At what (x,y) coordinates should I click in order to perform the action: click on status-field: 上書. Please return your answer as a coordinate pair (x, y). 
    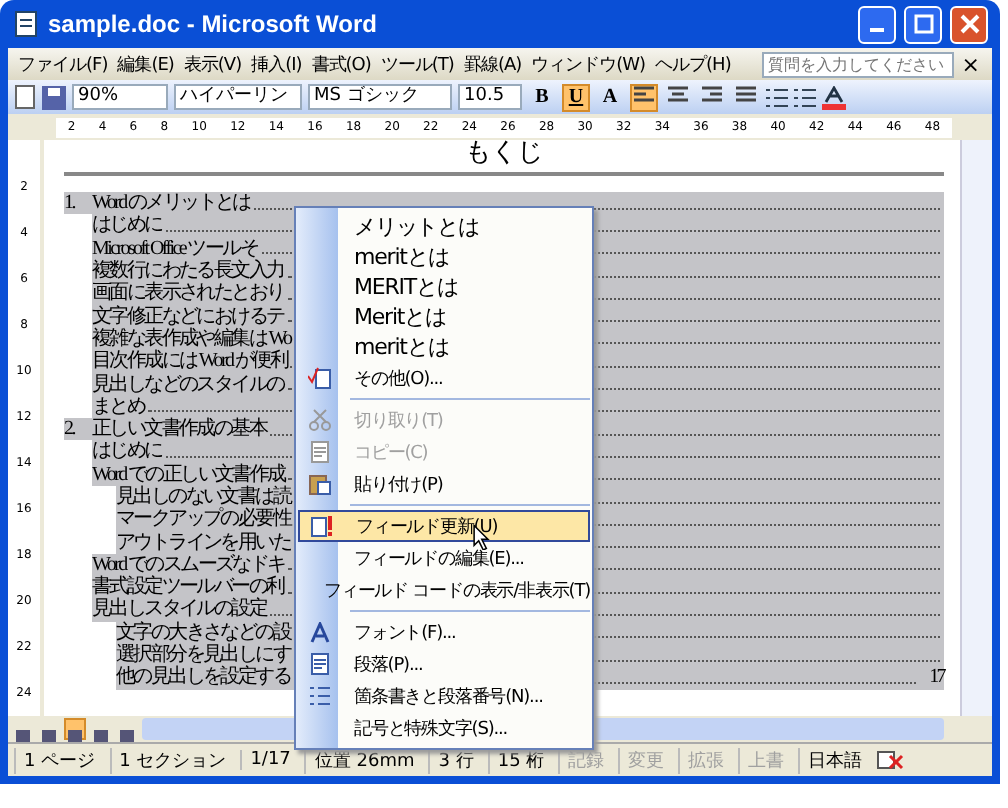
    Looking at the image, I should click on (765, 760).